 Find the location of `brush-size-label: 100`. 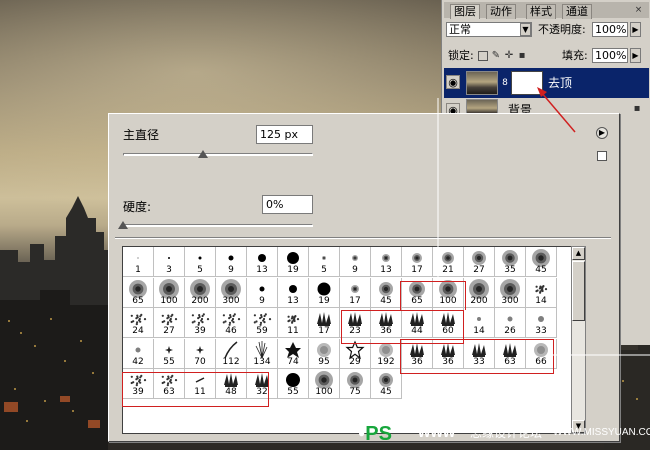

brush-size-label: 100 is located at coordinates (324, 392).